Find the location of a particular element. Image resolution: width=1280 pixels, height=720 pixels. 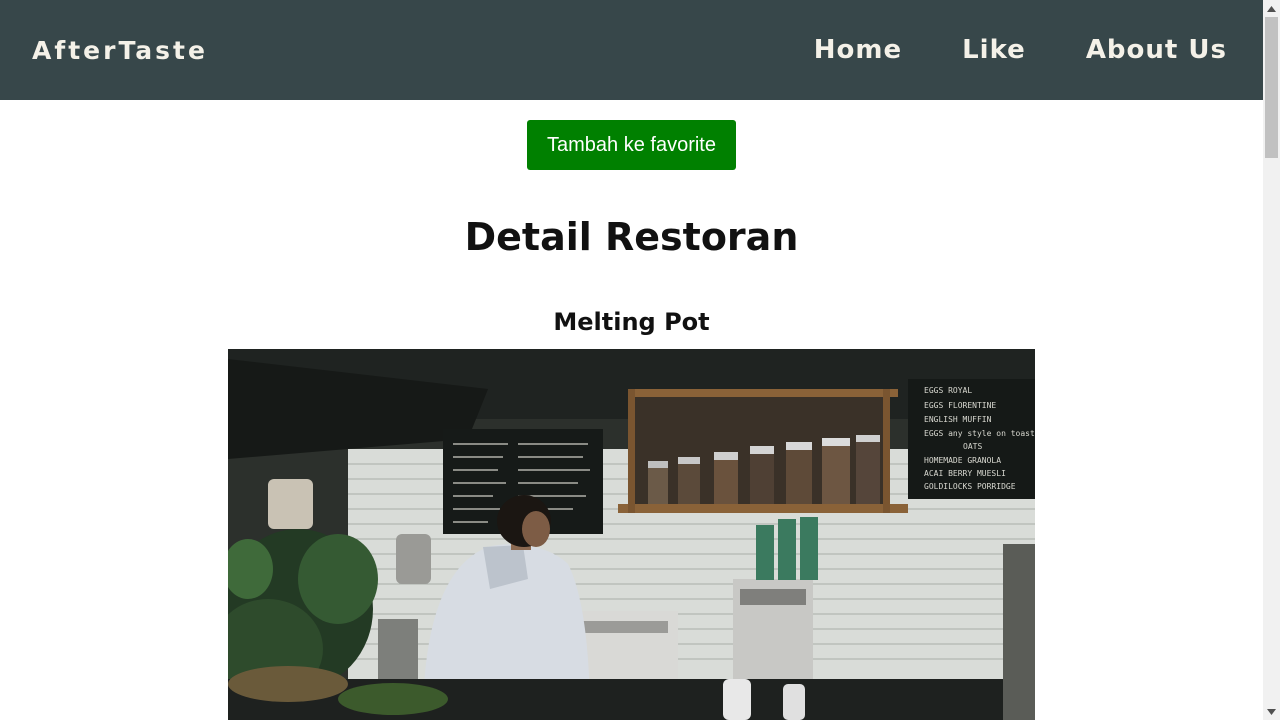

shelf-bottom is located at coordinates (763, 508).